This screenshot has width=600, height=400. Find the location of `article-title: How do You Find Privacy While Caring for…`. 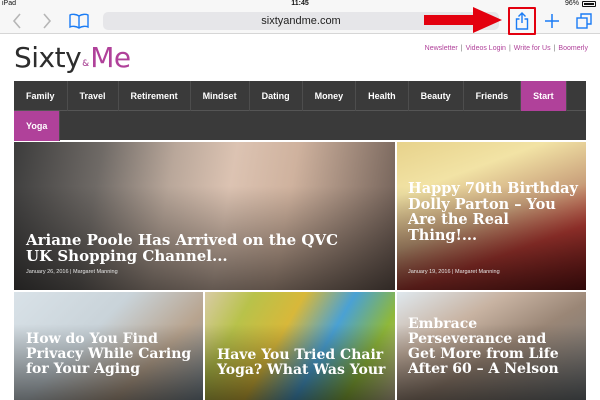

article-title: How do You Find Privacy While Caring for… is located at coordinates (111, 354).